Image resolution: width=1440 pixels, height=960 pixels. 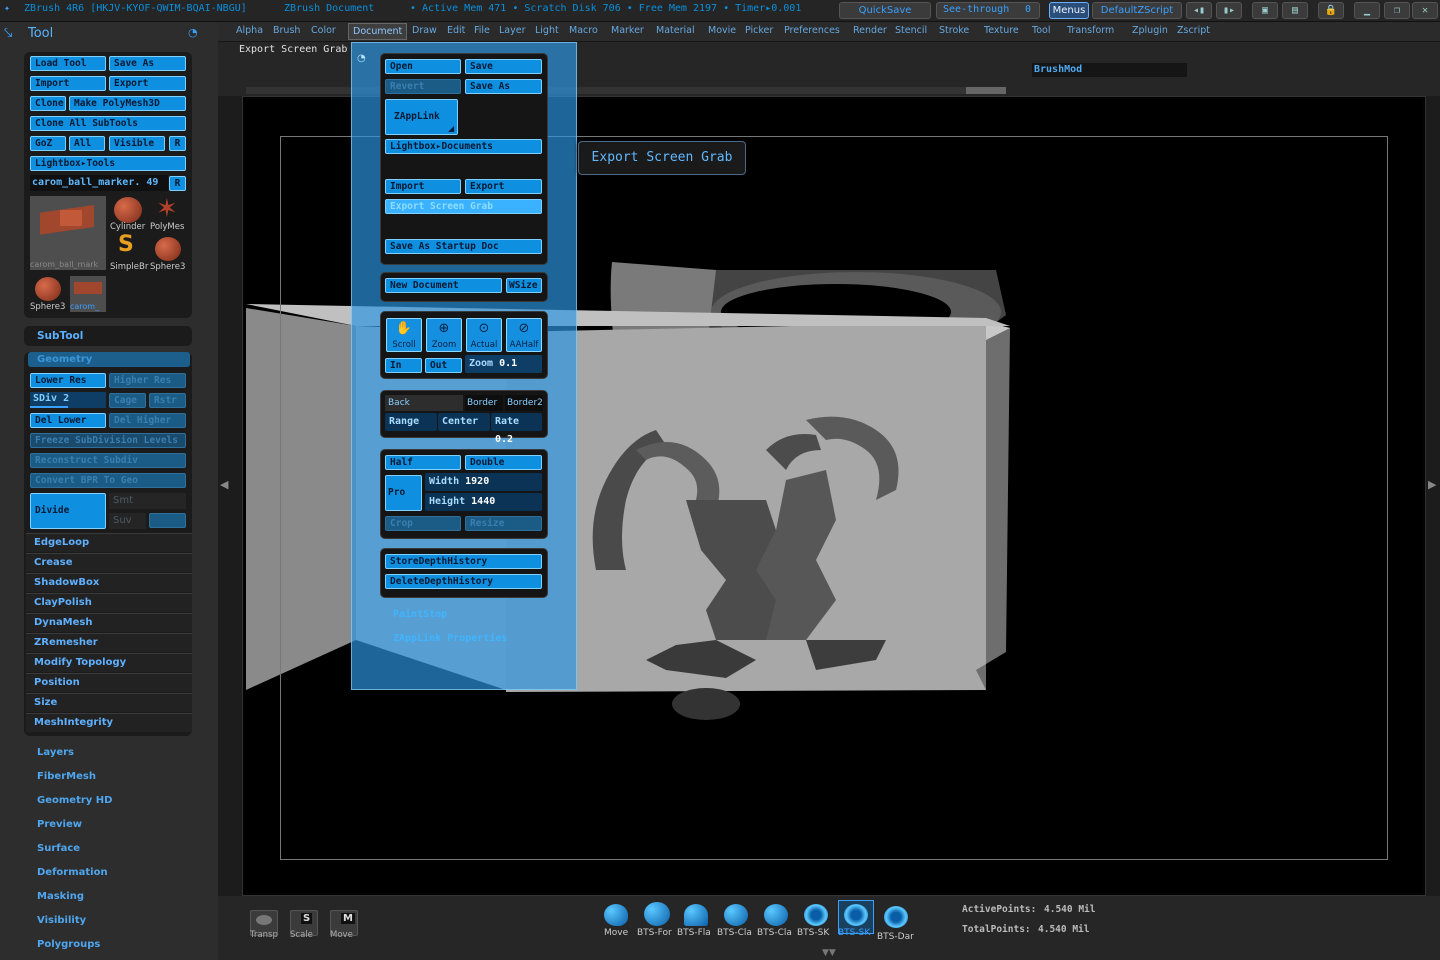 I want to click on store-depth-history-button: StoreDepthHistory, so click(x=463, y=561).